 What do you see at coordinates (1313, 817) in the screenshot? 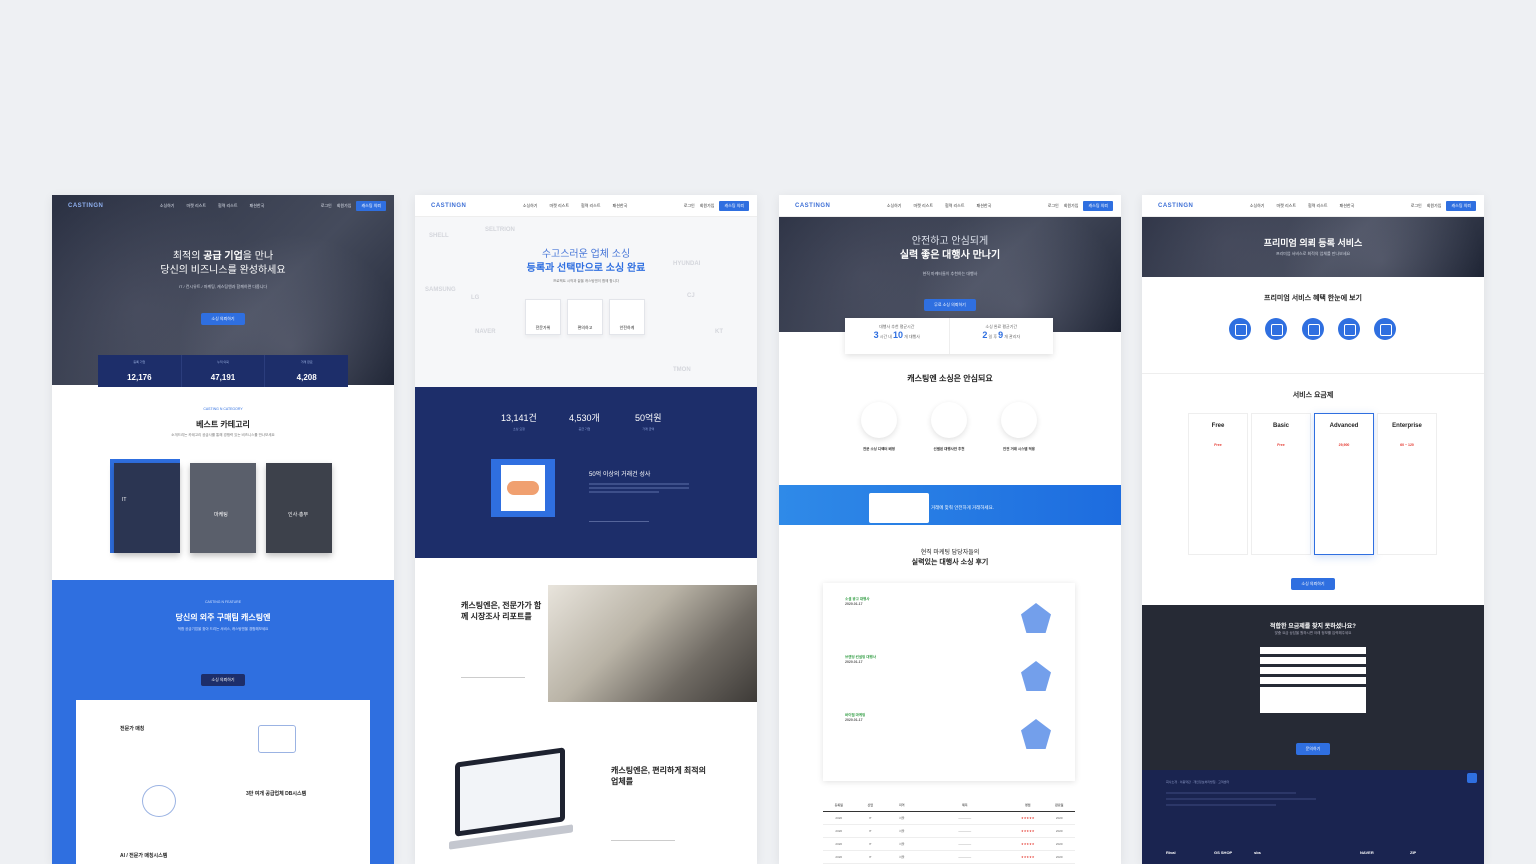
I see `footer: 회사소개 · 이용약관 · 개인정보처리방침 · 고객센터` at bounding box center [1313, 817].